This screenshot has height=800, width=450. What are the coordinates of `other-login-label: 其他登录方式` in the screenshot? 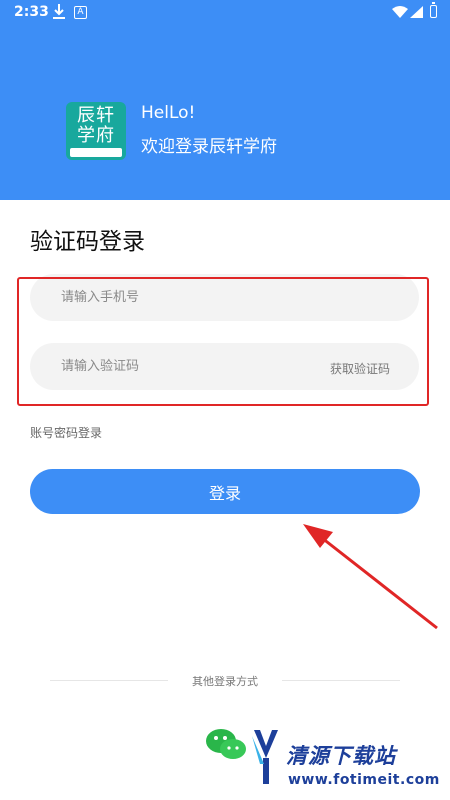 It's located at (225, 681).